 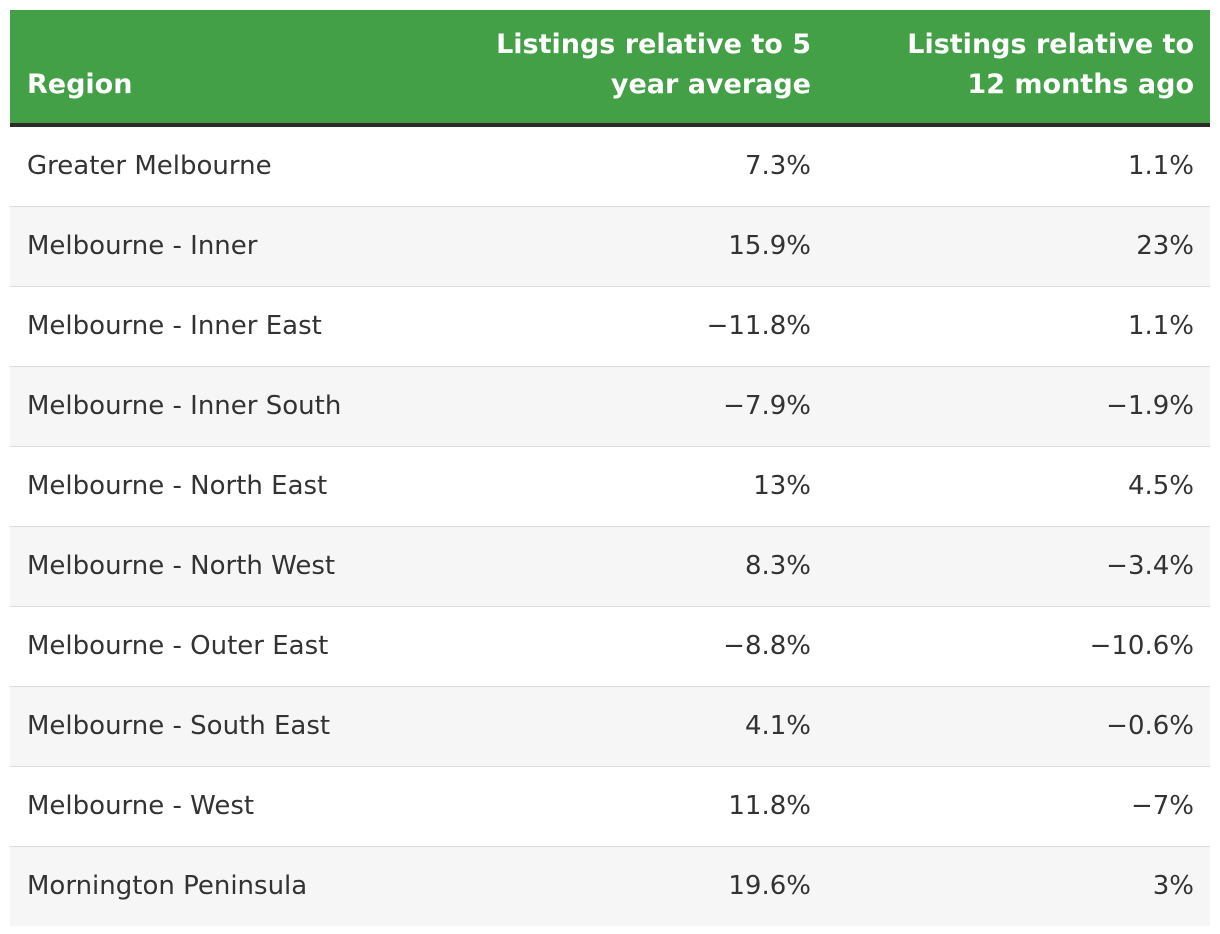 I want to click on table-row: Melbourne - Inner East −11.8% 1.1%, so click(x=610, y=327).